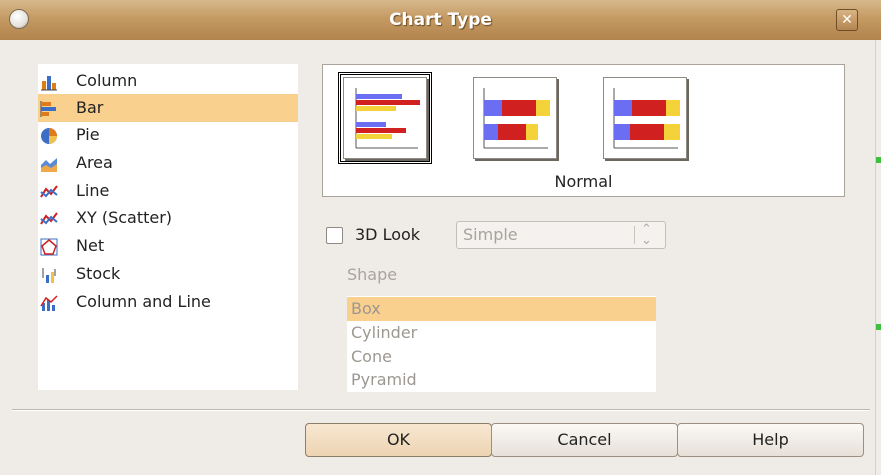 This screenshot has width=881, height=475. Describe the element at coordinates (384, 379) in the screenshot. I see `shape-option-label: Pyramid` at that location.